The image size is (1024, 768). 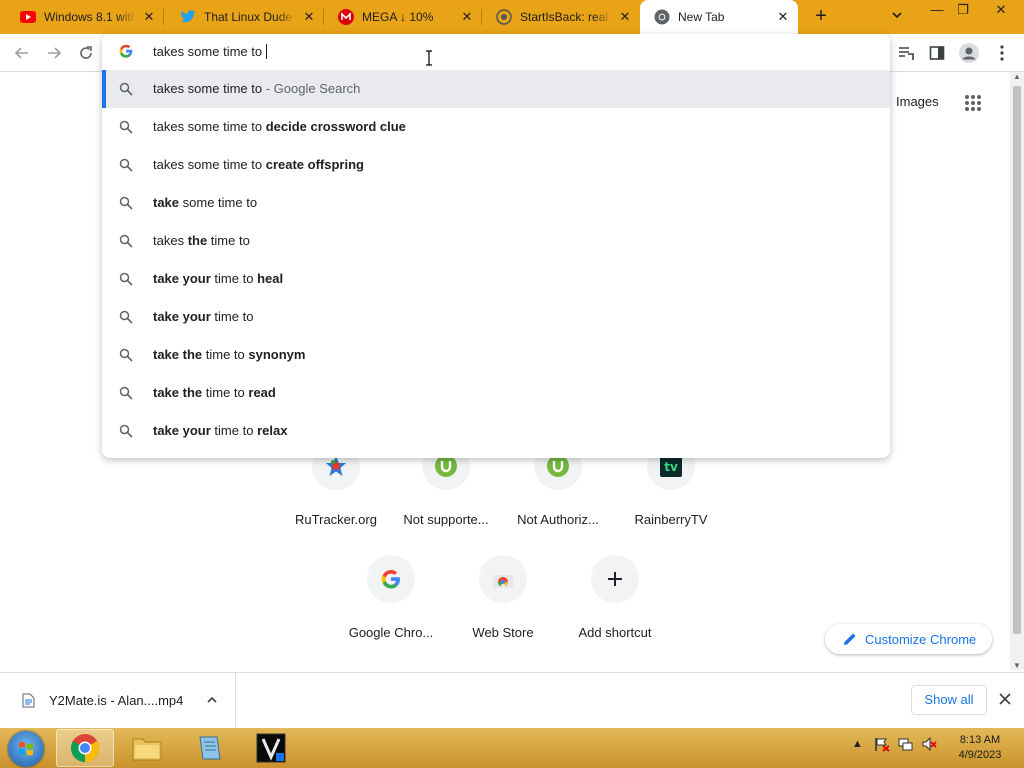 I want to click on download-file-name: Y2Mate.is - Alan....mp4, so click(x=116, y=700).